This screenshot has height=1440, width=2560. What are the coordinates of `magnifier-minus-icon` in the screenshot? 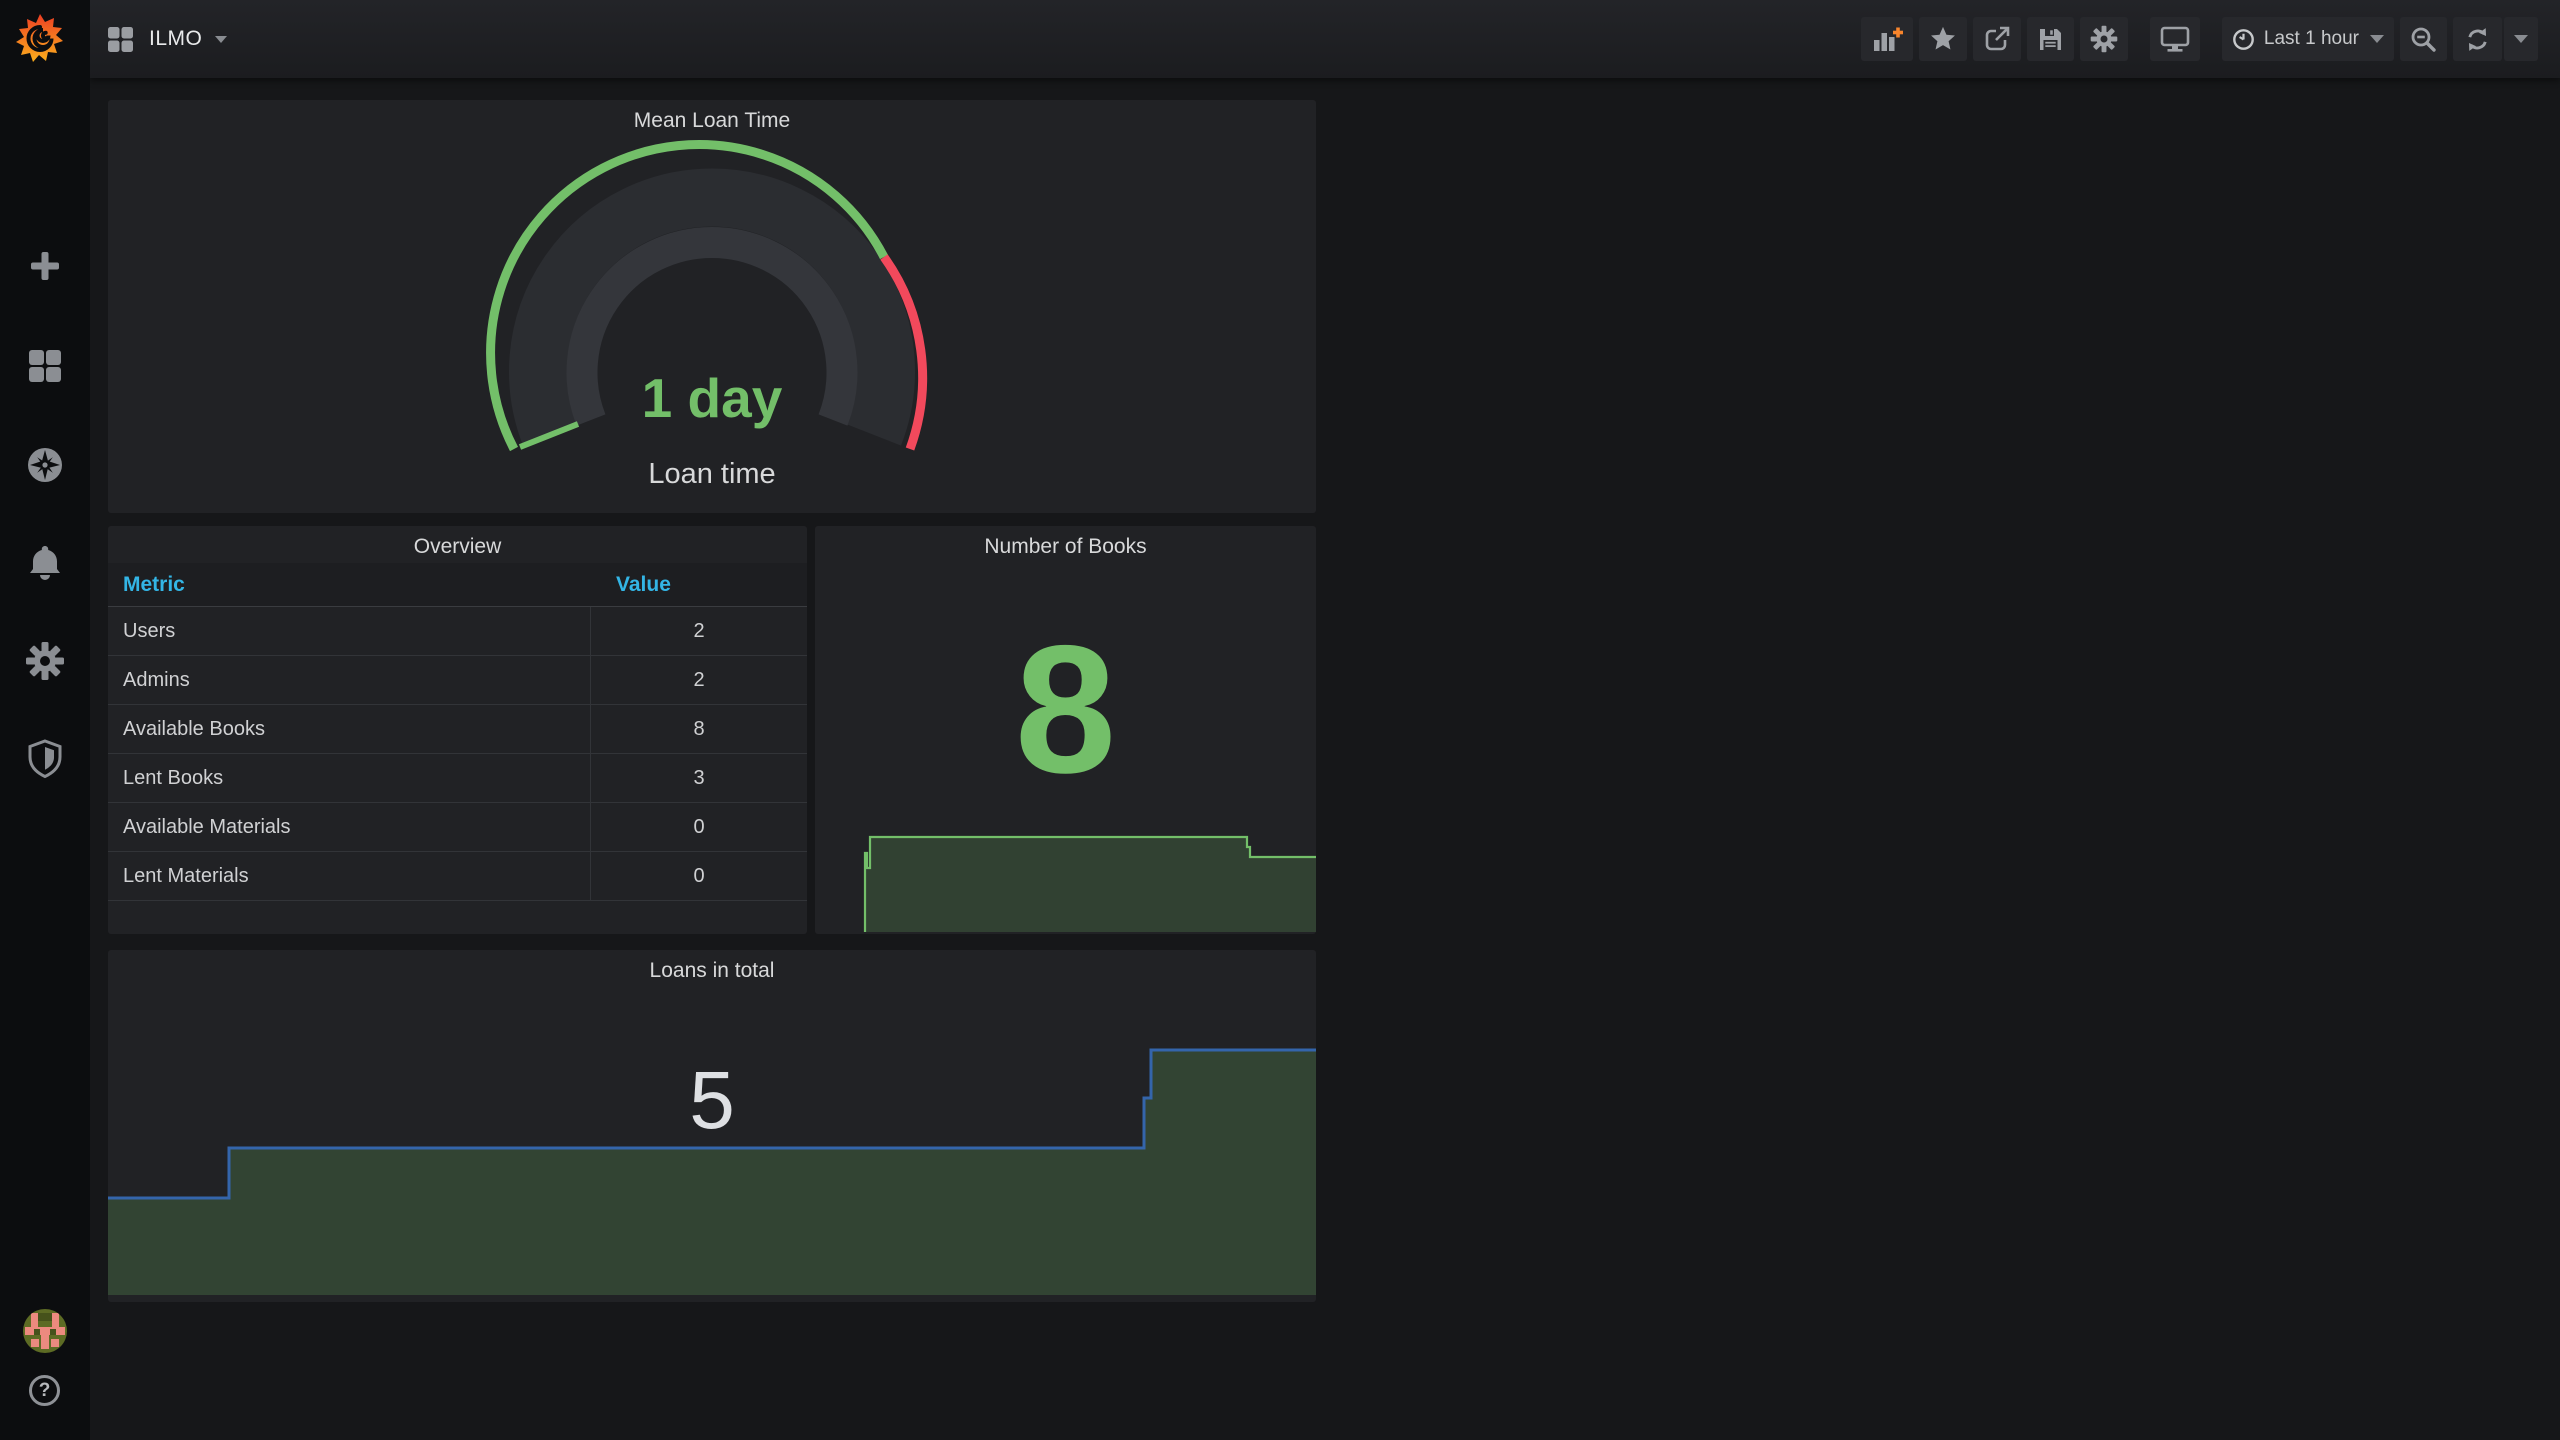 It's located at (2423, 39).